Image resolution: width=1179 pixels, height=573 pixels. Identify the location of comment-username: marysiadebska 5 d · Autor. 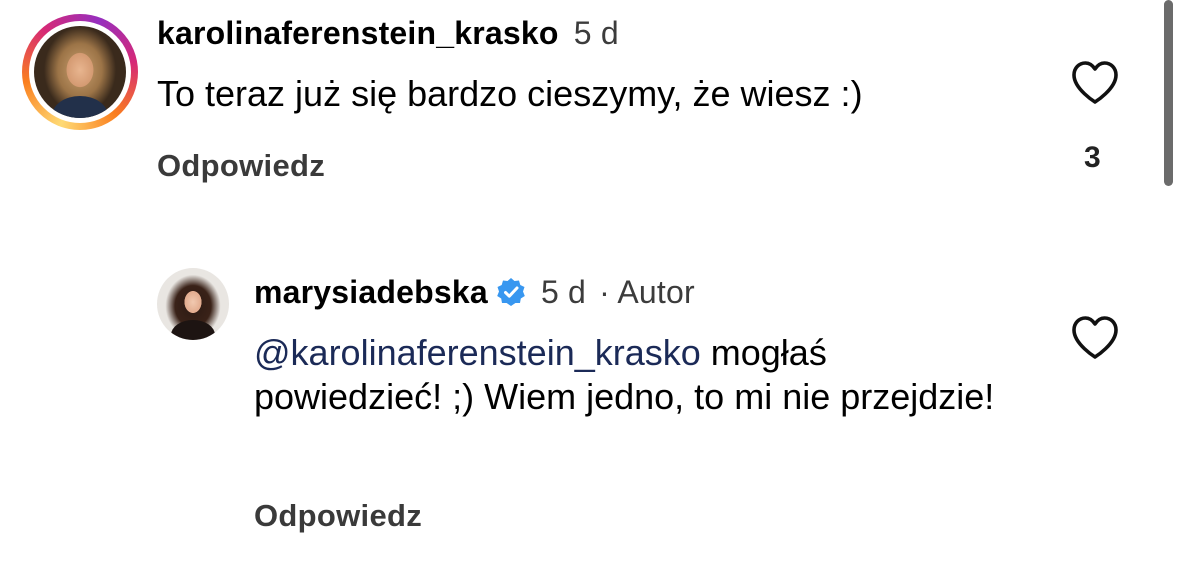
(474, 292).